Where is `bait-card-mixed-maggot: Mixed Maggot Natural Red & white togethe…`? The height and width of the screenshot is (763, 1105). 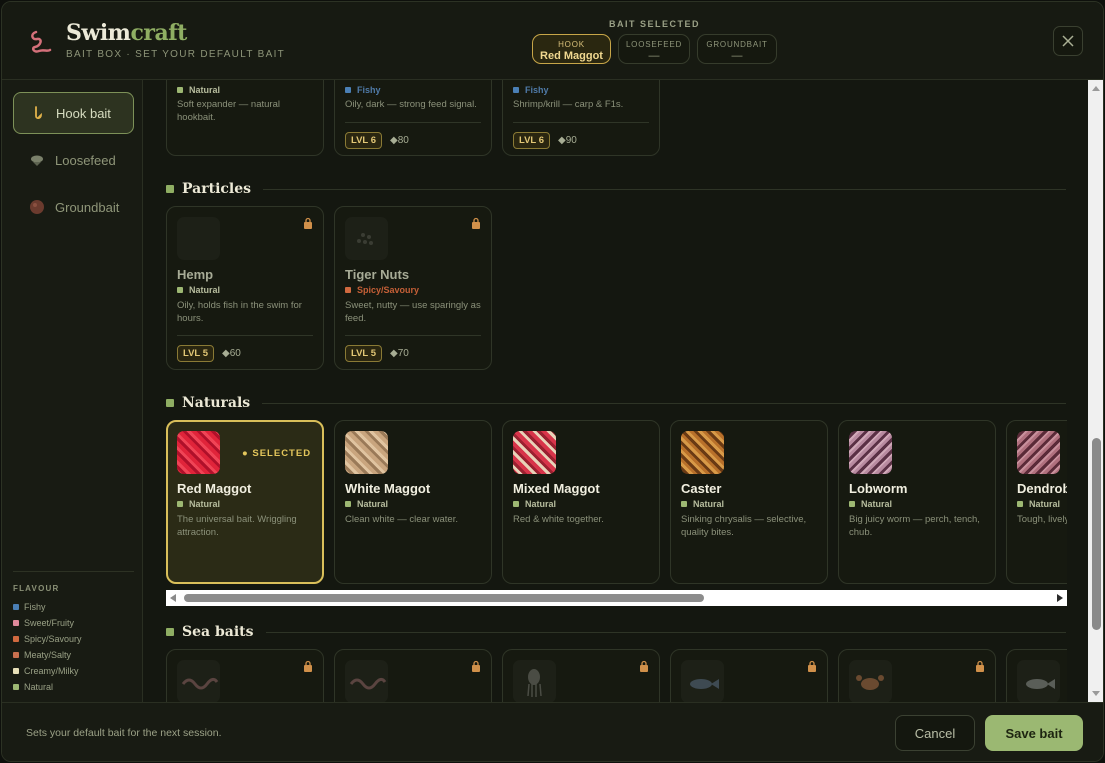 bait-card-mixed-maggot: Mixed Maggot Natural Red & white togethe… is located at coordinates (581, 502).